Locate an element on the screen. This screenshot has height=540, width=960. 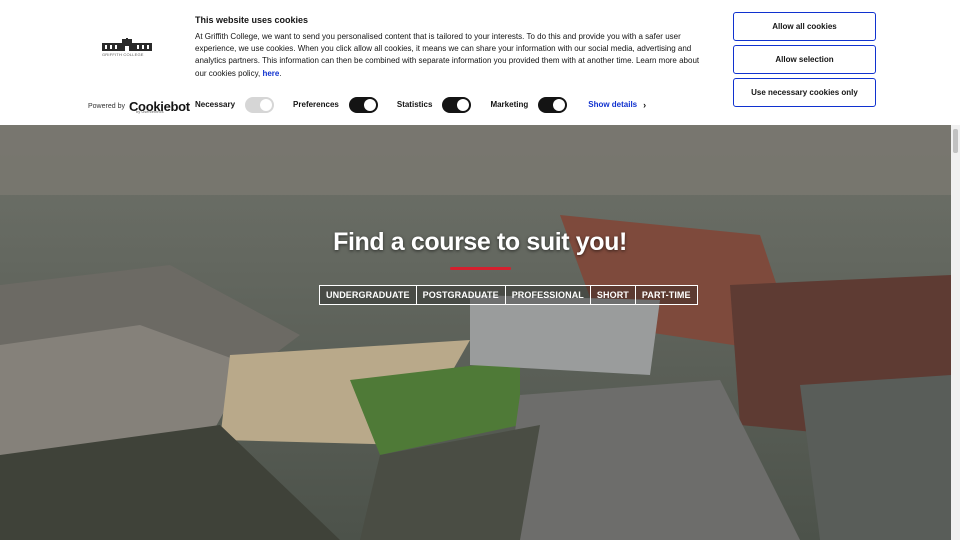
cookiebot-sub-label: by Usercentrics is located at coordinates (150, 111).